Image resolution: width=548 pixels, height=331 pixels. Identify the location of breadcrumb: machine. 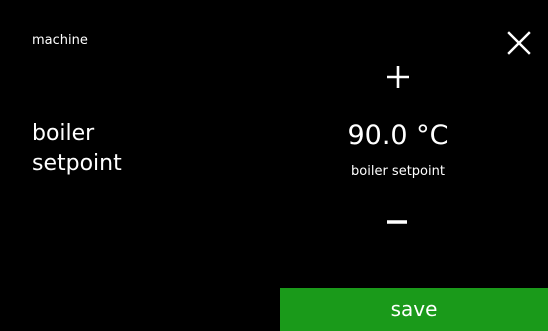
(60, 40).